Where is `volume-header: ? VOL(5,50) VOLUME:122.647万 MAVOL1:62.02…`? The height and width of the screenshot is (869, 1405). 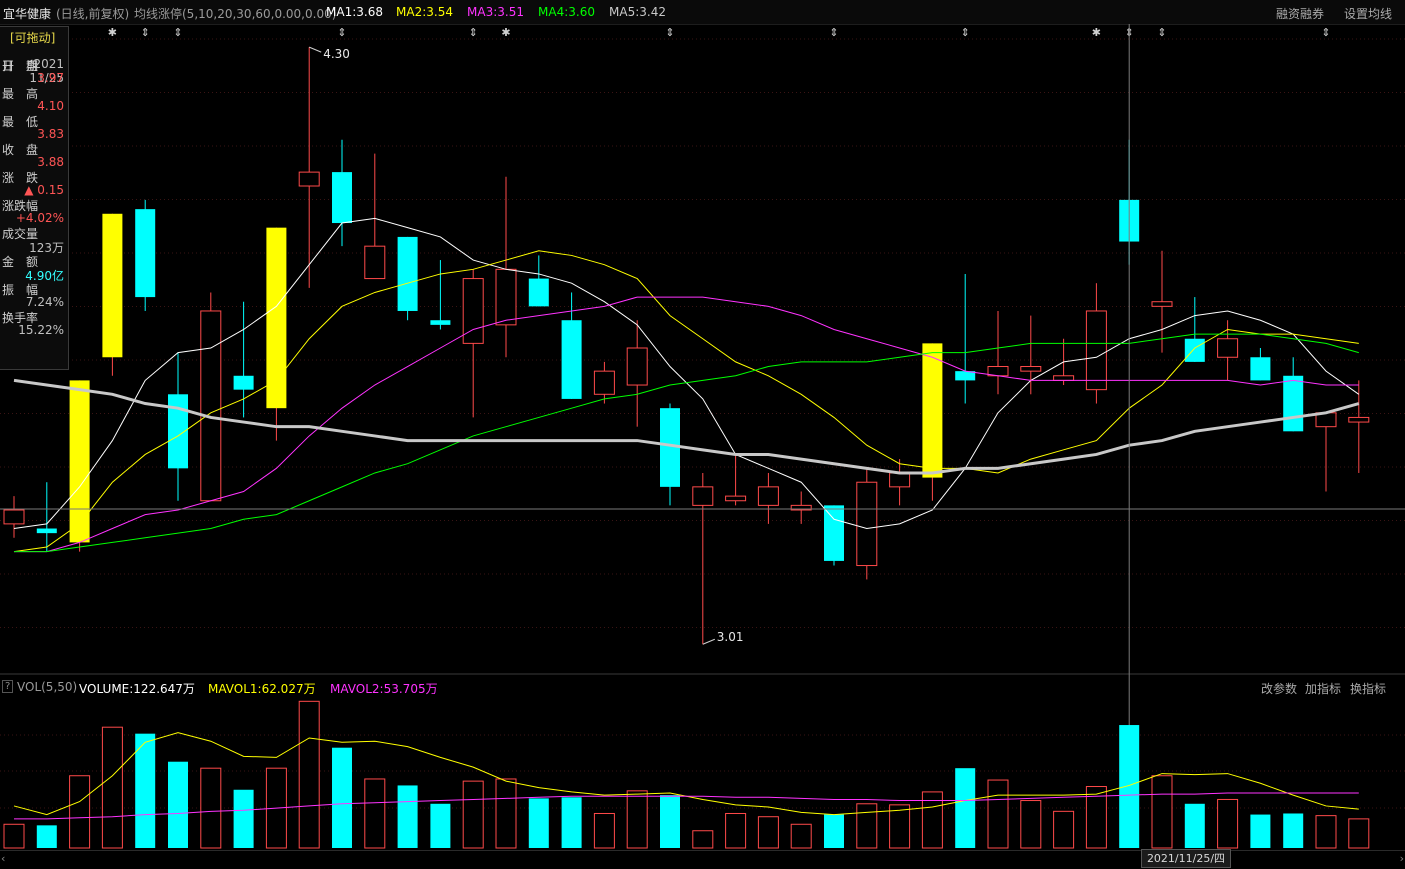
volume-header: ? VOL(5,50) VOLUME:122.647万 MAVOL1:62.02… is located at coordinates (702, 687).